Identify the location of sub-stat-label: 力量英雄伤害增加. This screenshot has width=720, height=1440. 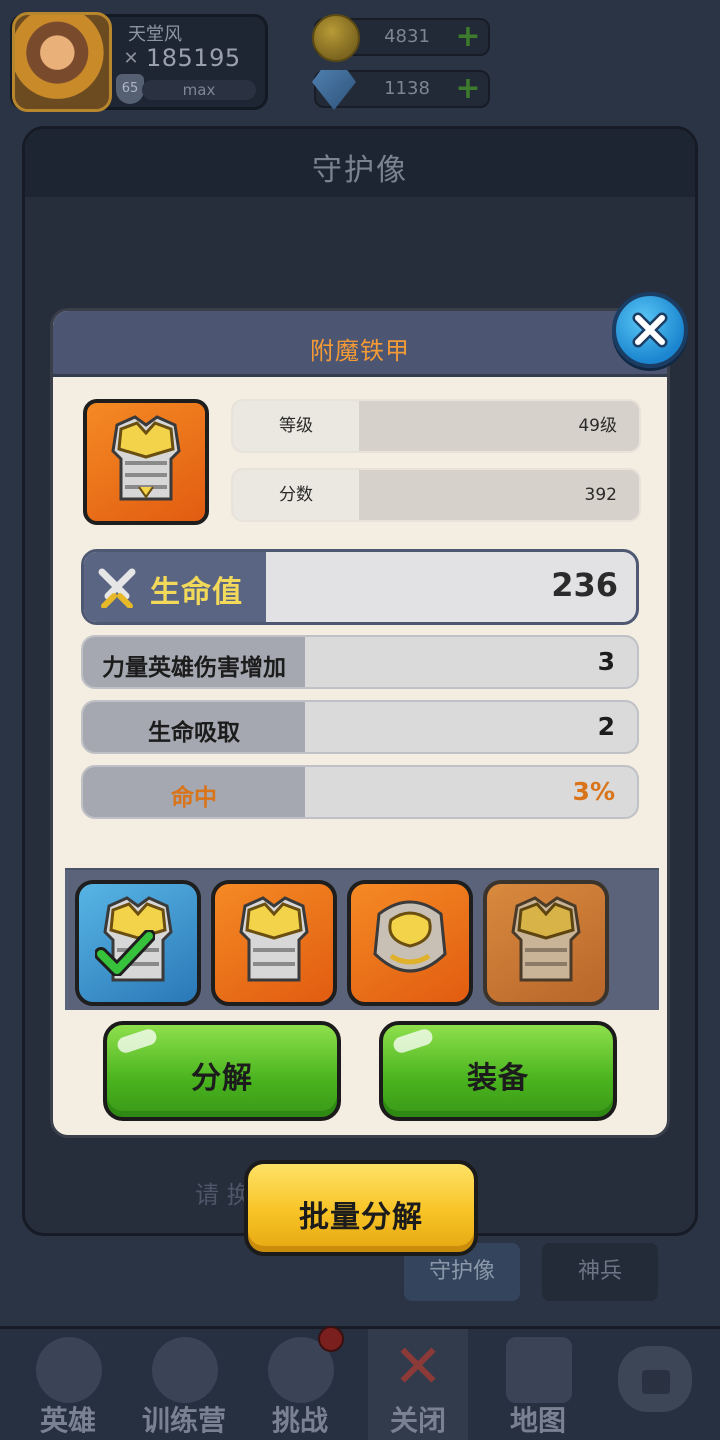
(194, 668).